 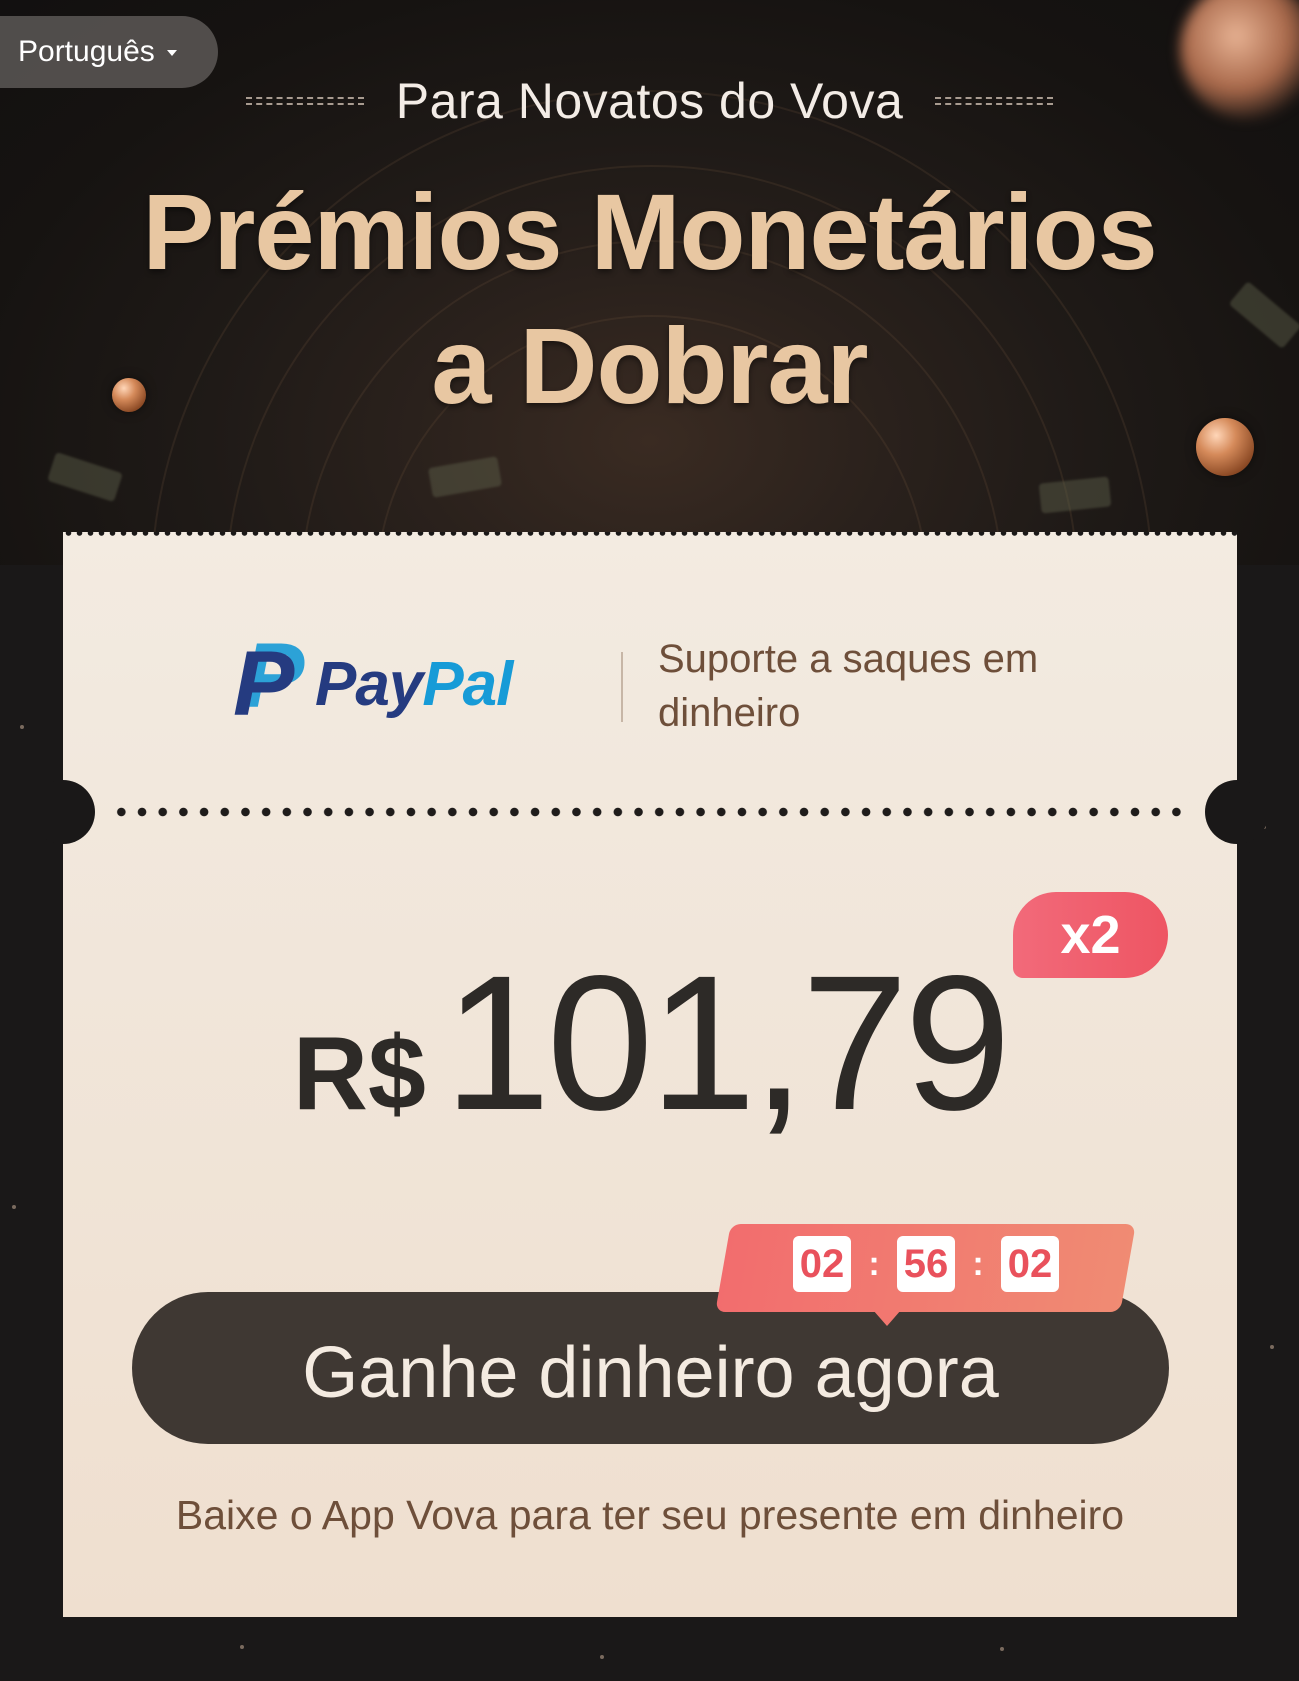 I want to click on money-bill-decoration, so click(x=85, y=477).